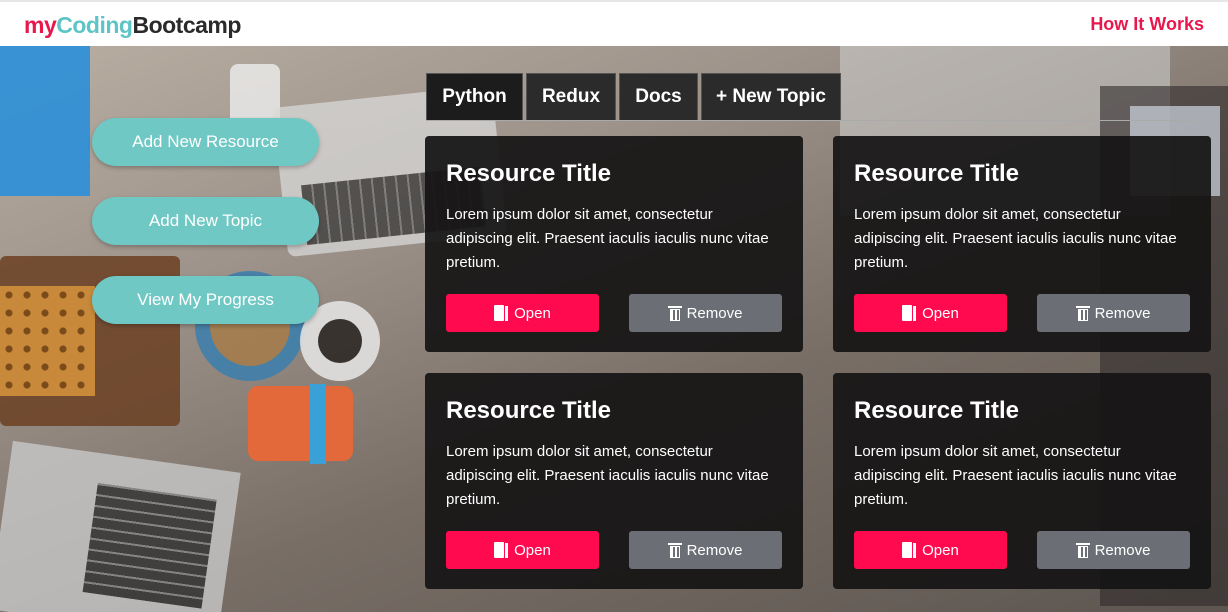 This screenshot has width=1228, height=612. Describe the element at coordinates (205, 142) in the screenshot. I see `add-new-resource-button: Add New Resource` at that location.